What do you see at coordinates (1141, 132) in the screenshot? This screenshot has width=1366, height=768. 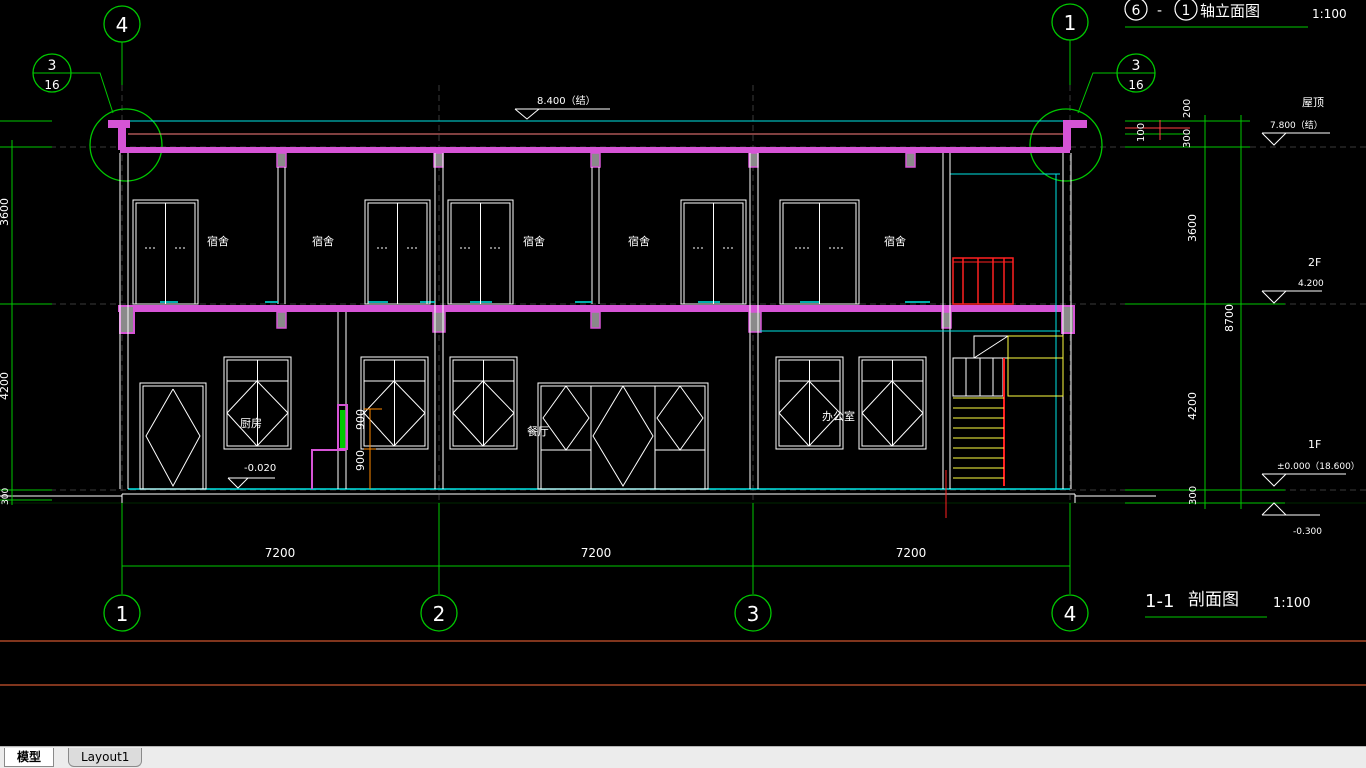 I see `svg-text: 100` at bounding box center [1141, 132].